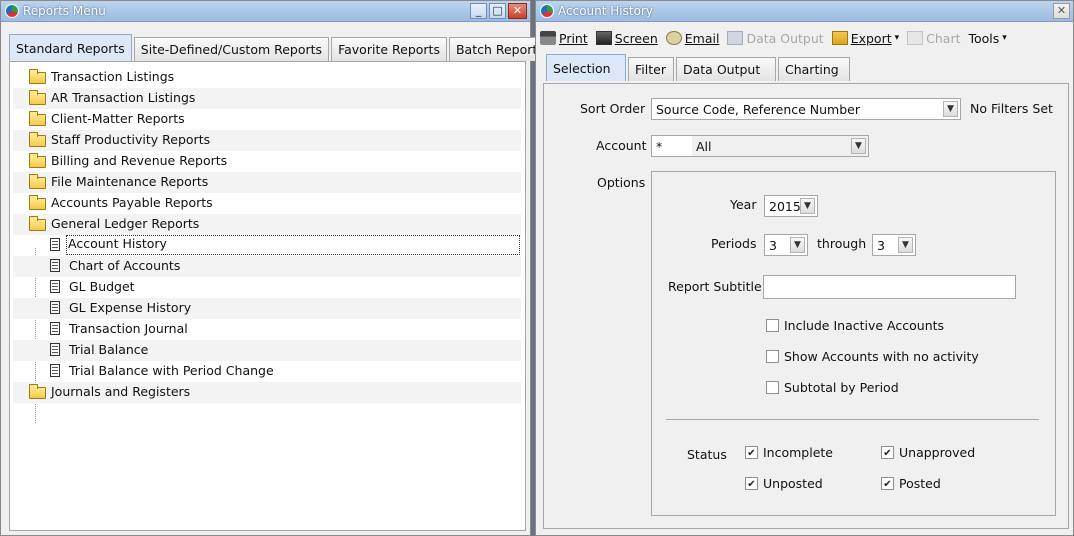 The width and height of the screenshot is (1074, 536). Describe the element at coordinates (842, 243) in the screenshot. I see `through-label: through` at that location.